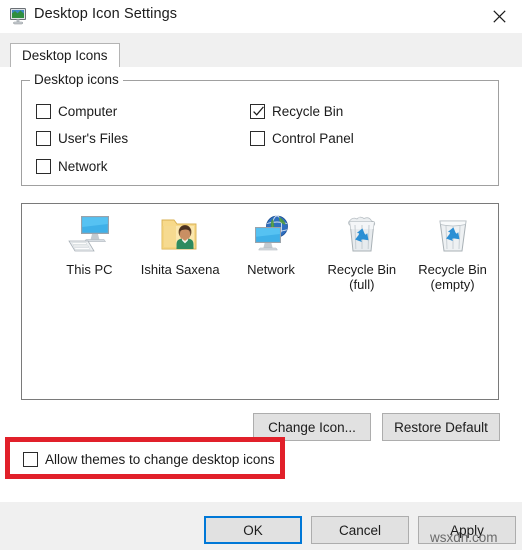 This screenshot has width=522, height=550. I want to click on checkbox-control-panel: Control Panel, so click(302, 138).